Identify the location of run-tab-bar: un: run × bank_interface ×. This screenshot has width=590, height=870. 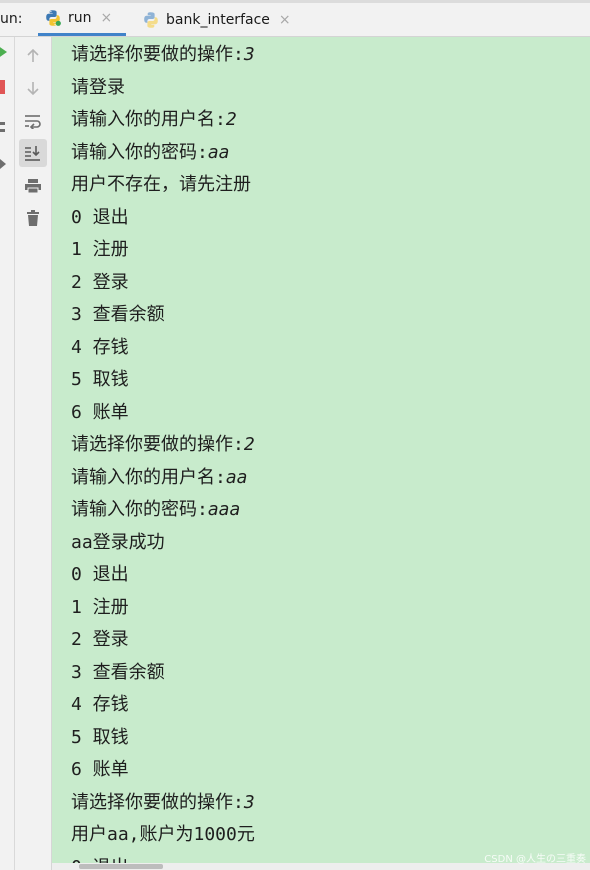
(295, 20).